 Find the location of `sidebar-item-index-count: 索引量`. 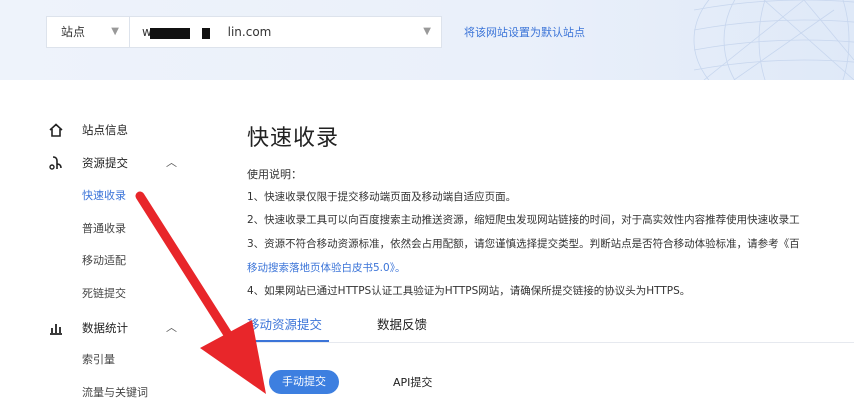

sidebar-item-index-count: 索引量 is located at coordinates (98, 359).